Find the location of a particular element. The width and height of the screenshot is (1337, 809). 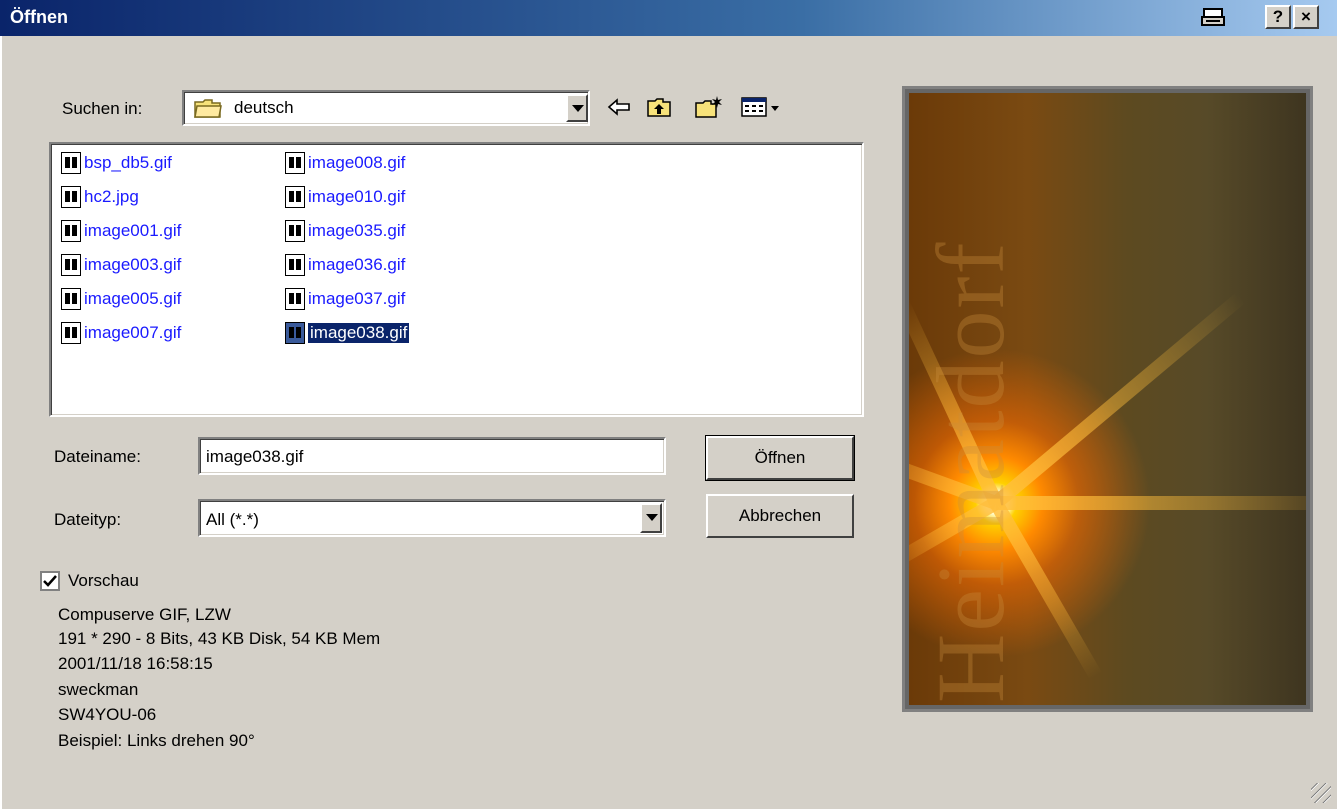

preview-checkbox is located at coordinates (50, 581).